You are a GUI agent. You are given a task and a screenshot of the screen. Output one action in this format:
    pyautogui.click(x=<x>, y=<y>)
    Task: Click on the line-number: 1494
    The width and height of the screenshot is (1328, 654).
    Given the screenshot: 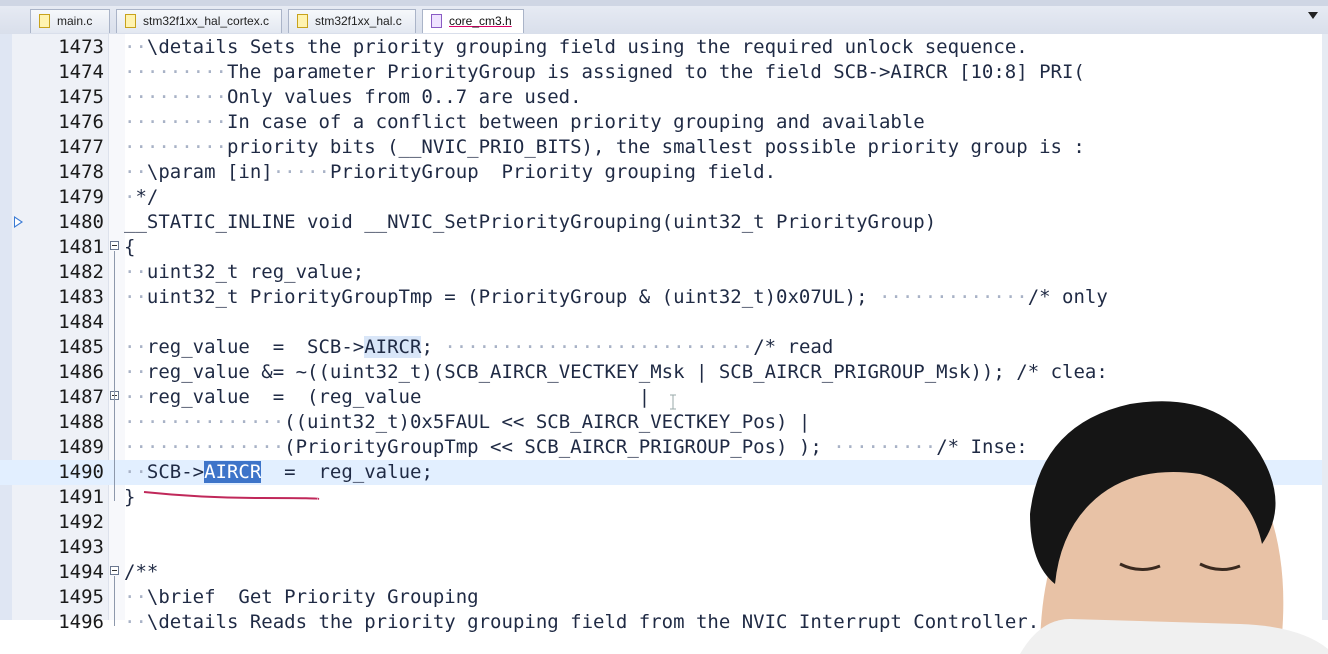 What is the action you would take?
    pyautogui.click(x=81, y=572)
    